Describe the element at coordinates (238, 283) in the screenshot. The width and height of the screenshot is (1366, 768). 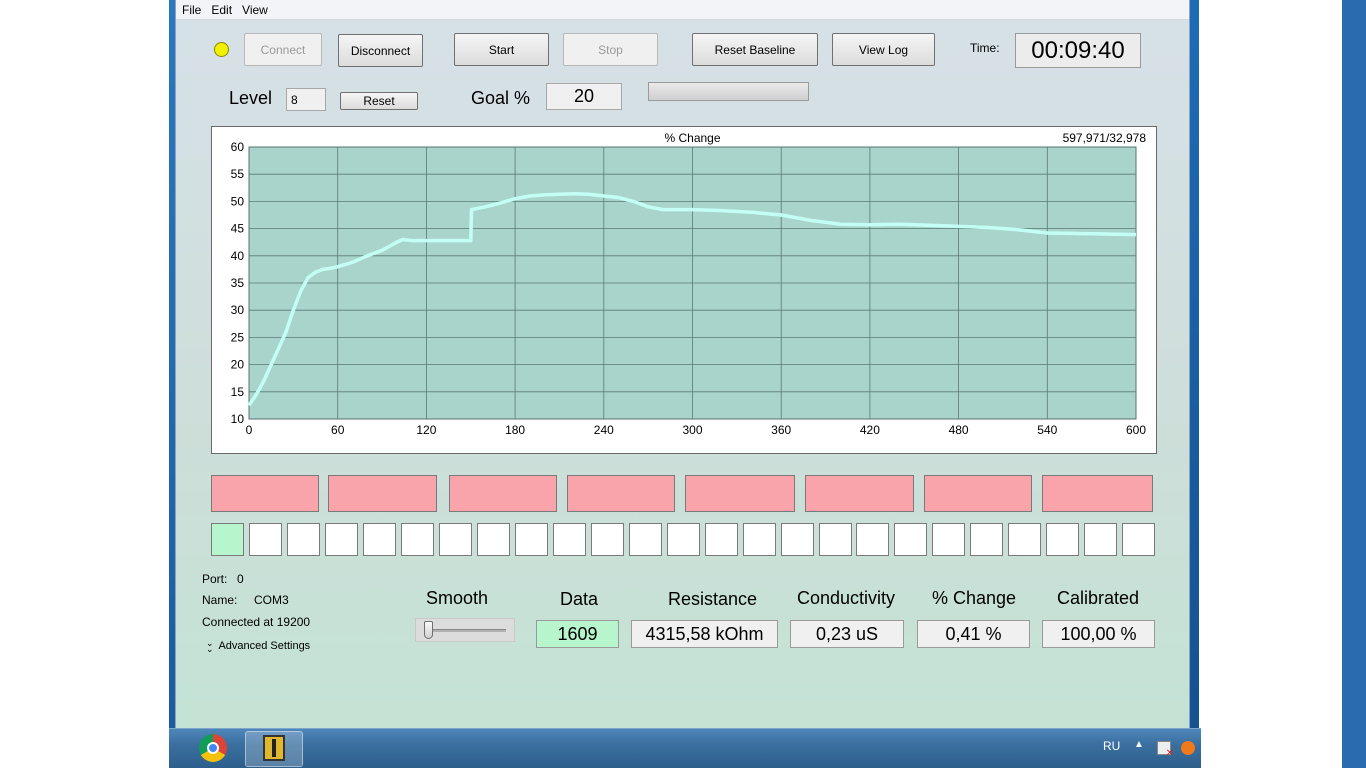
I see `y-tick-label: 35` at that location.